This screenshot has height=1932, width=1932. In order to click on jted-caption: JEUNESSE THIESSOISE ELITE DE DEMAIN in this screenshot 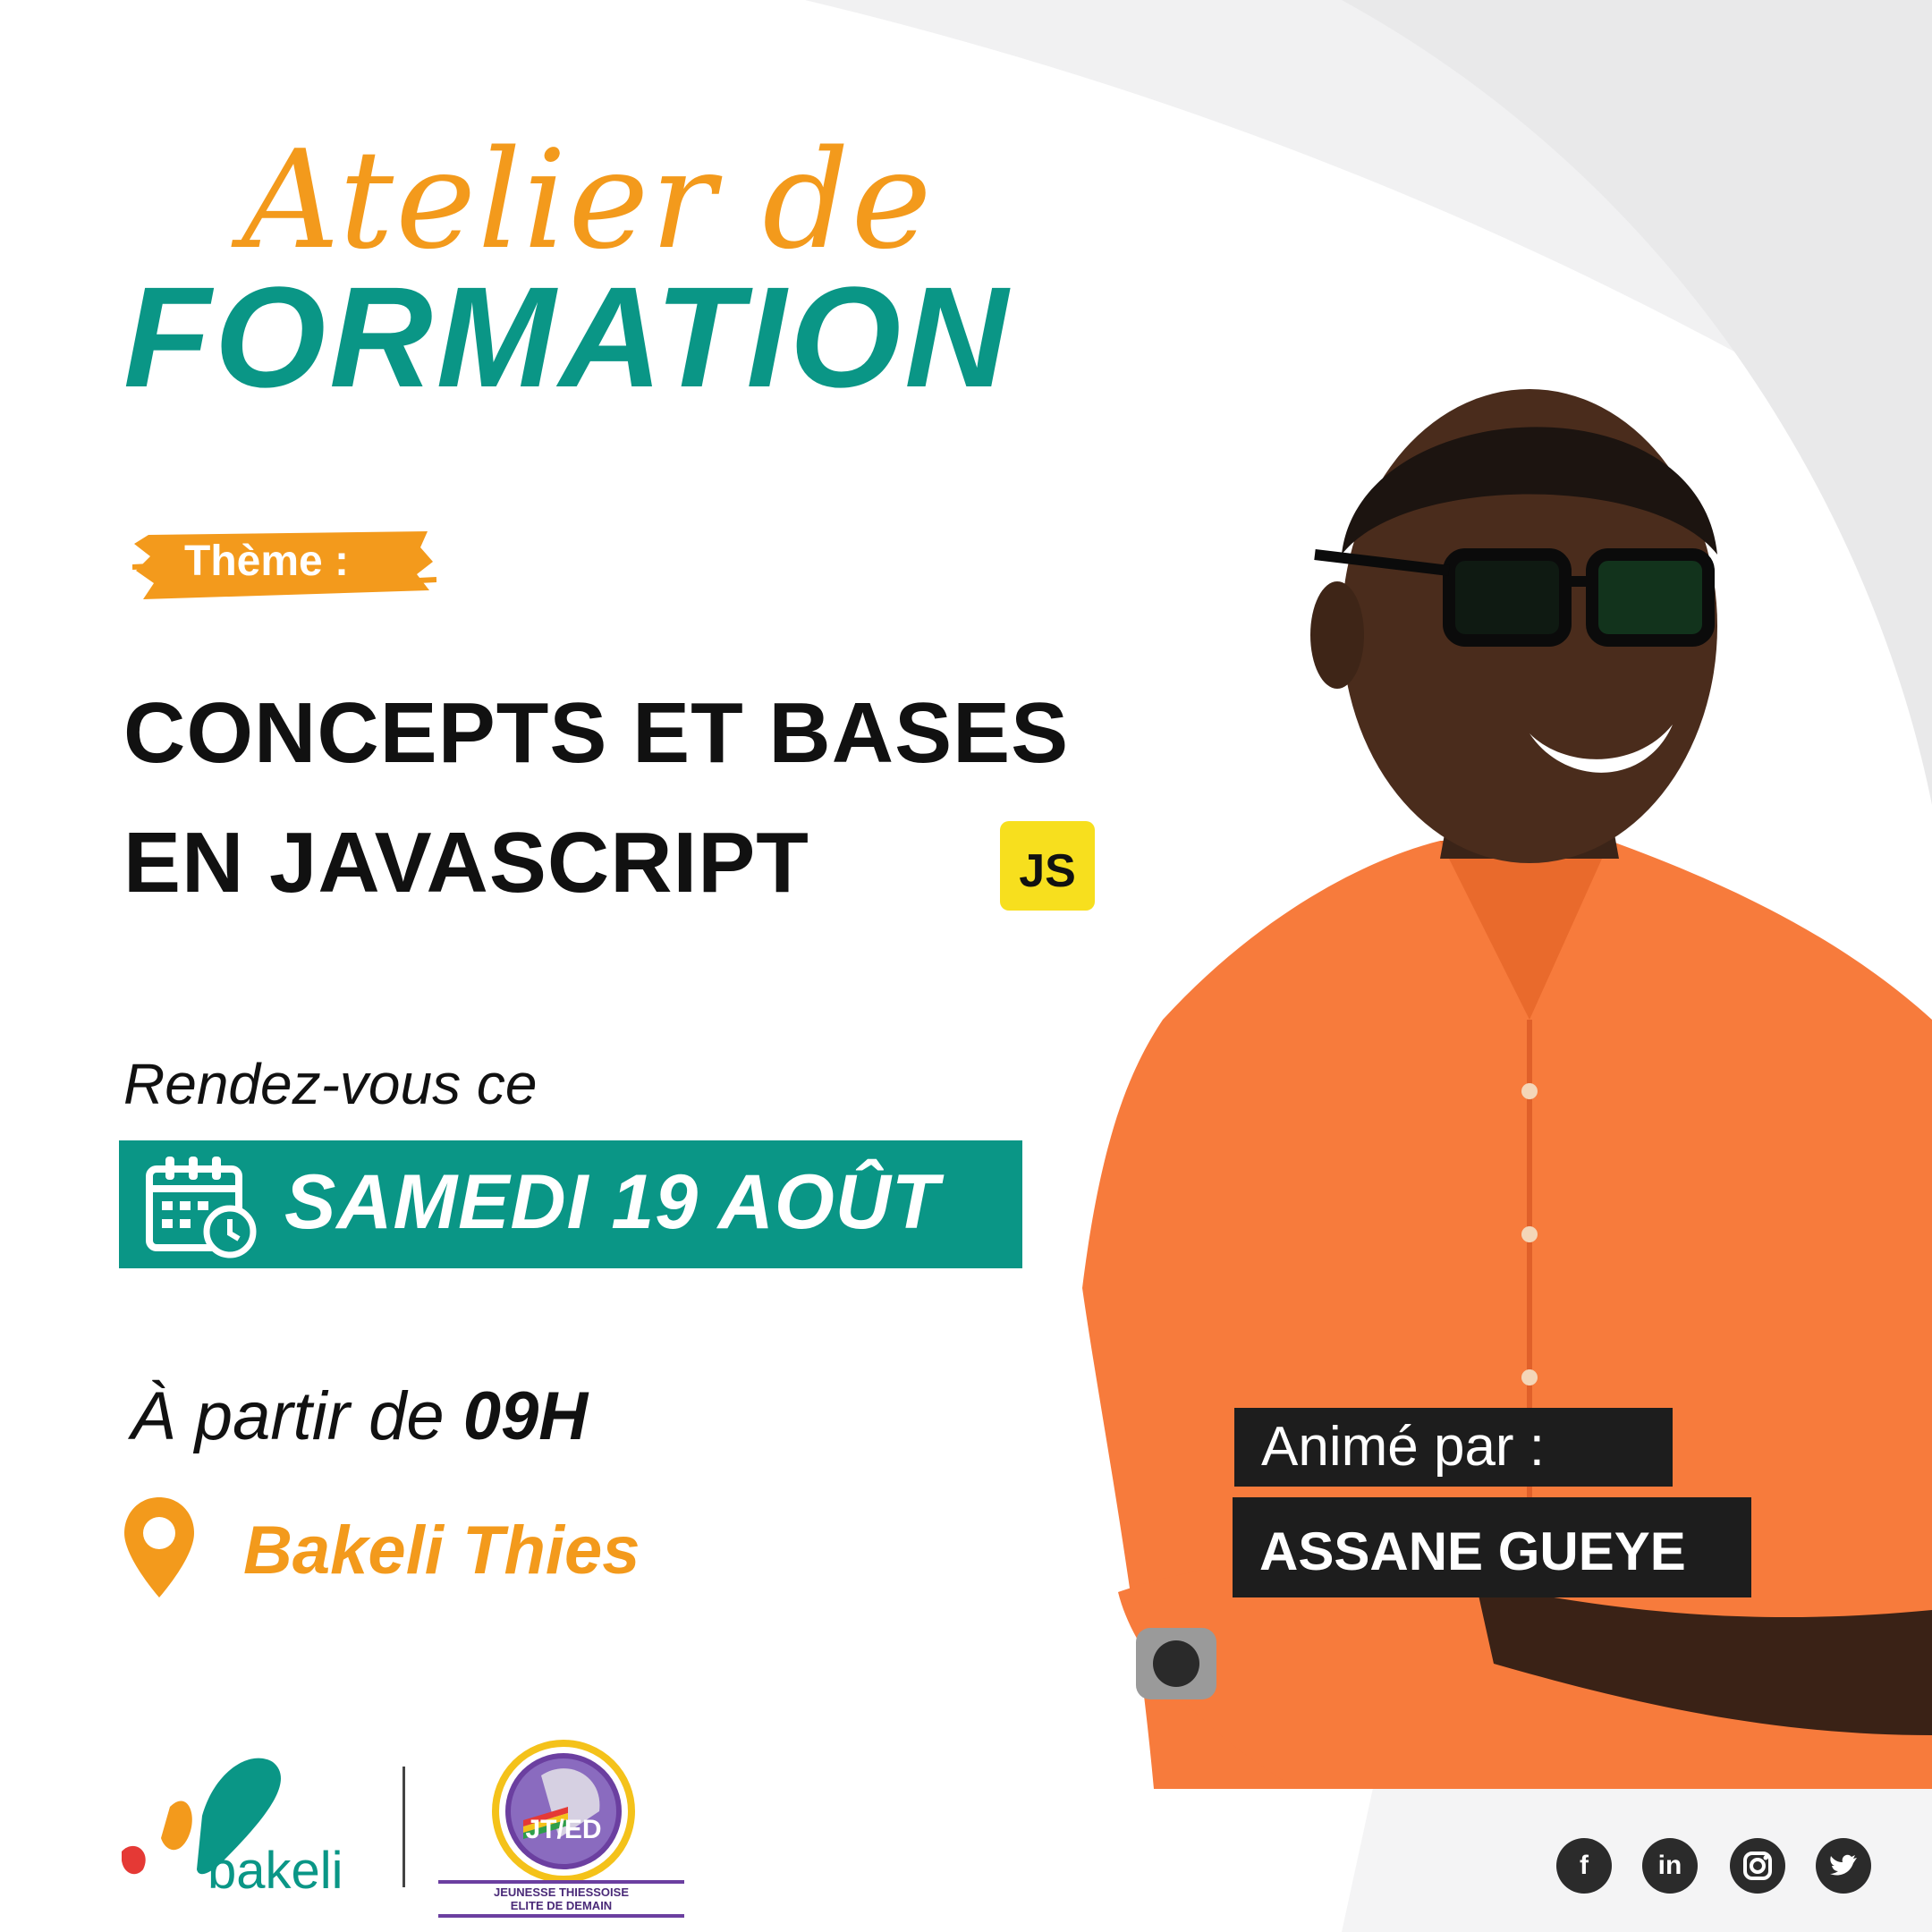, I will do `click(561, 1899)`.